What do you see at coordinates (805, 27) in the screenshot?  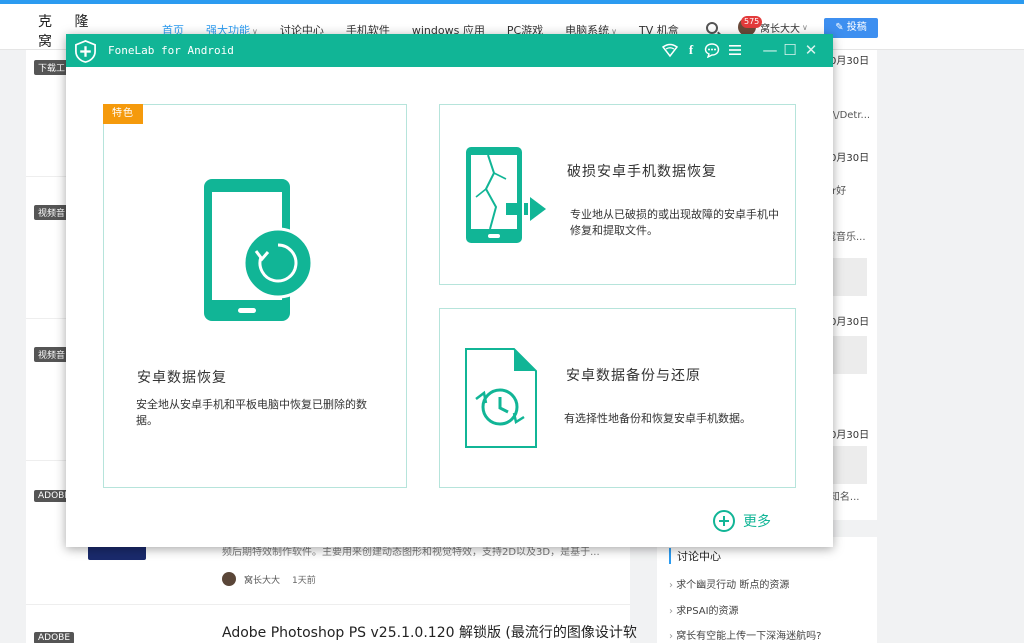 I see `chevron-down-icon: ∨` at bounding box center [805, 27].